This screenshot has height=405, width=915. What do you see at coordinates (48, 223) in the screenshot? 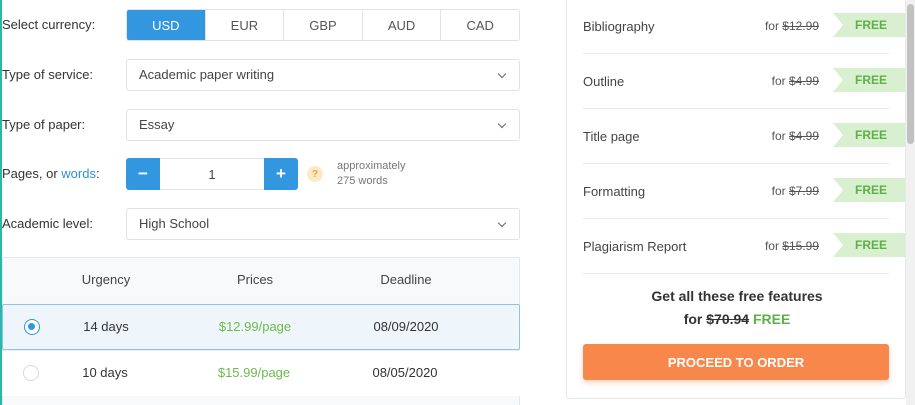
I see `level-label: Academic level:` at bounding box center [48, 223].